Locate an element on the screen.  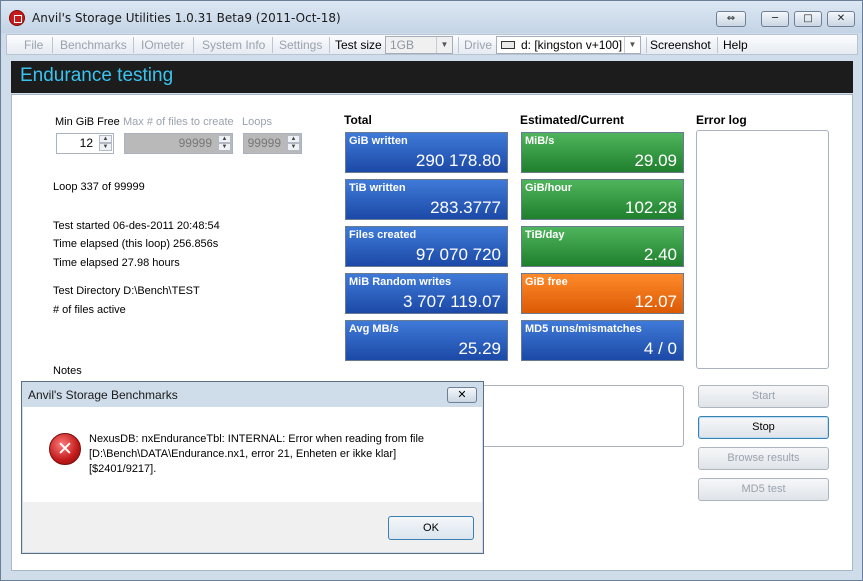
estimated-heading: Estimated/Current is located at coordinates (572, 120).